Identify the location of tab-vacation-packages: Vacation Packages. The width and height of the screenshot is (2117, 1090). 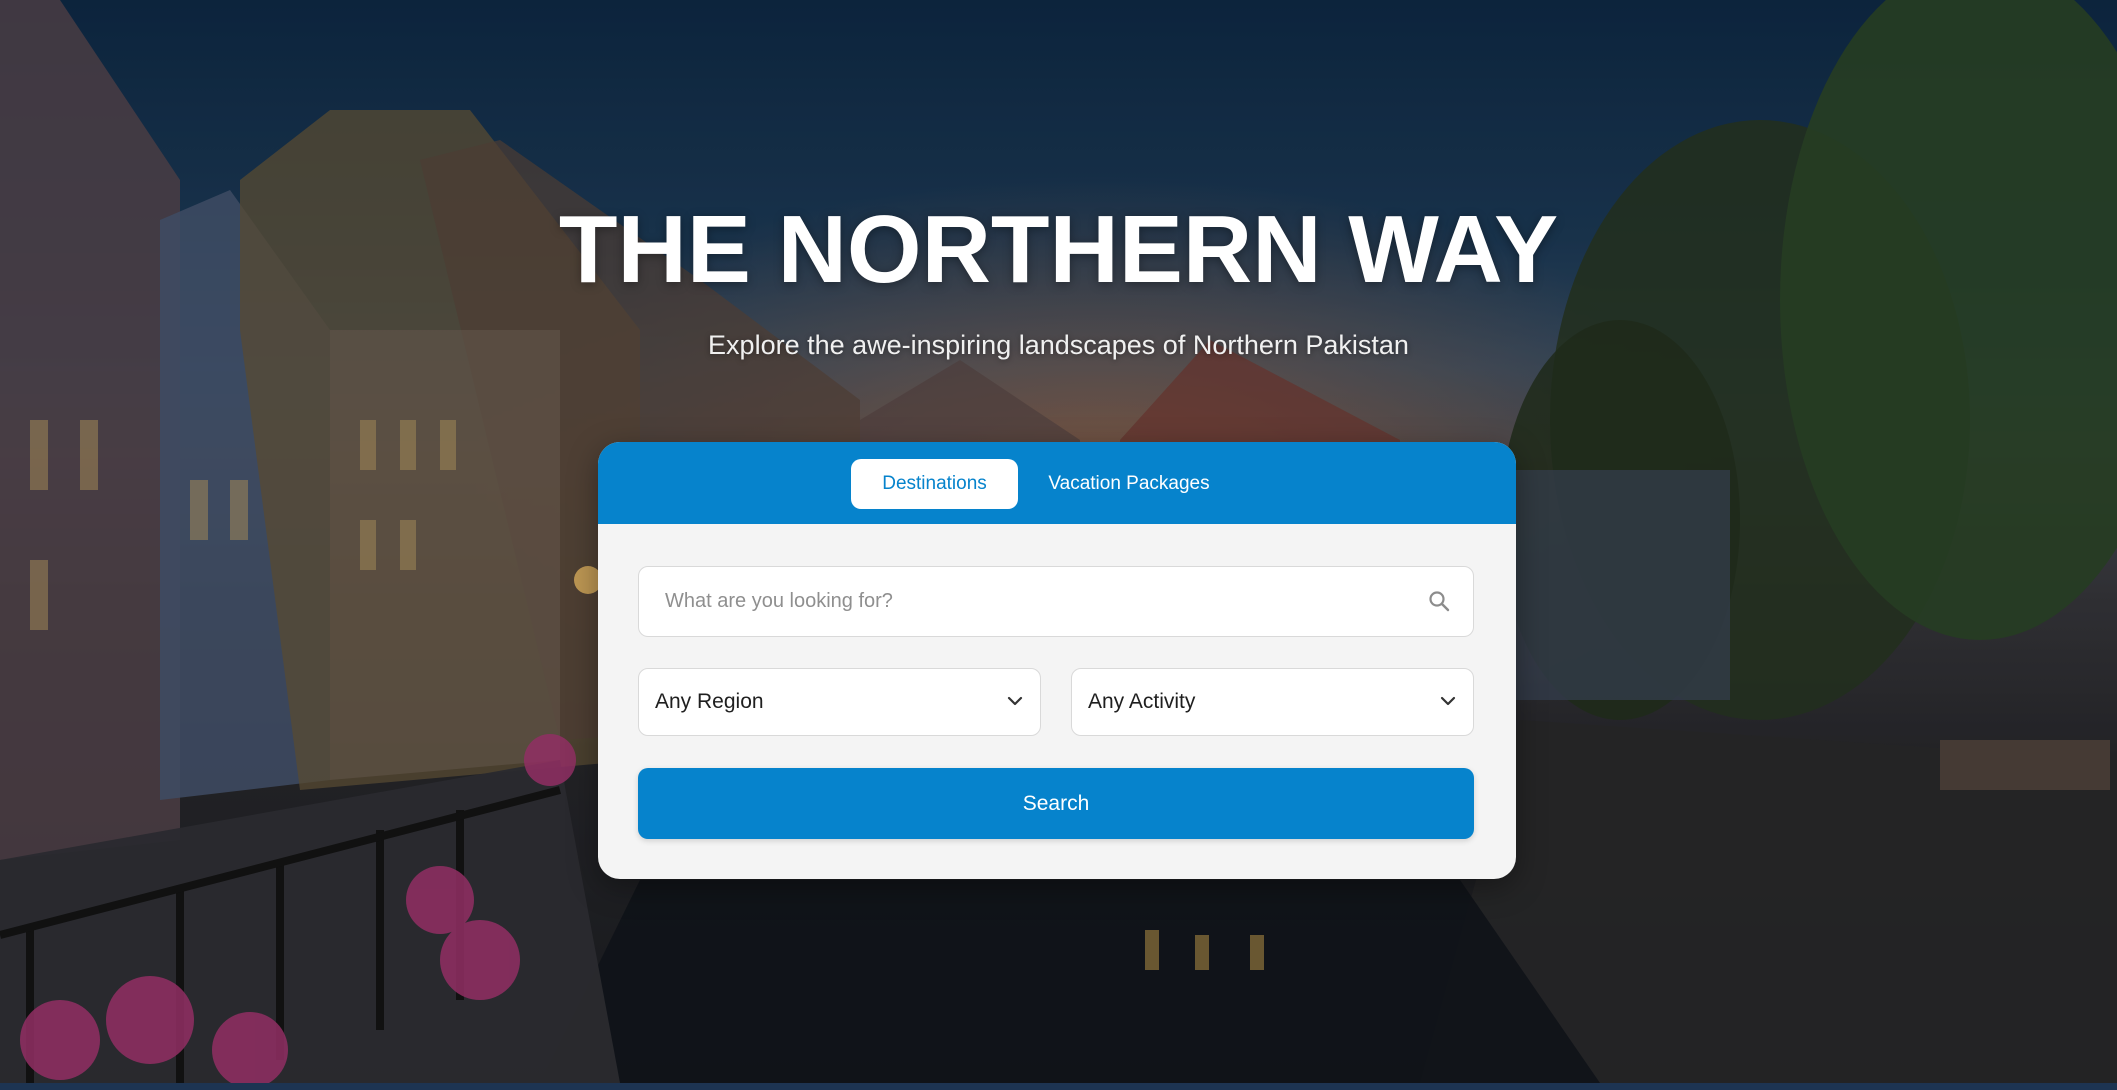
(1129, 484).